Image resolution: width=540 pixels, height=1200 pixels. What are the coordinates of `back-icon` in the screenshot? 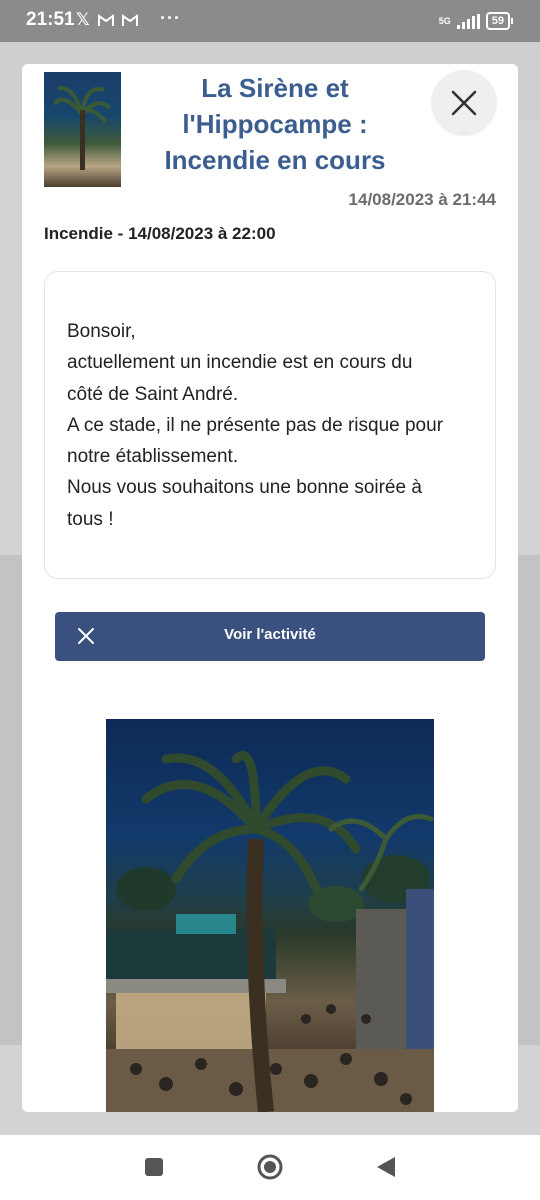 It's located at (386, 1167).